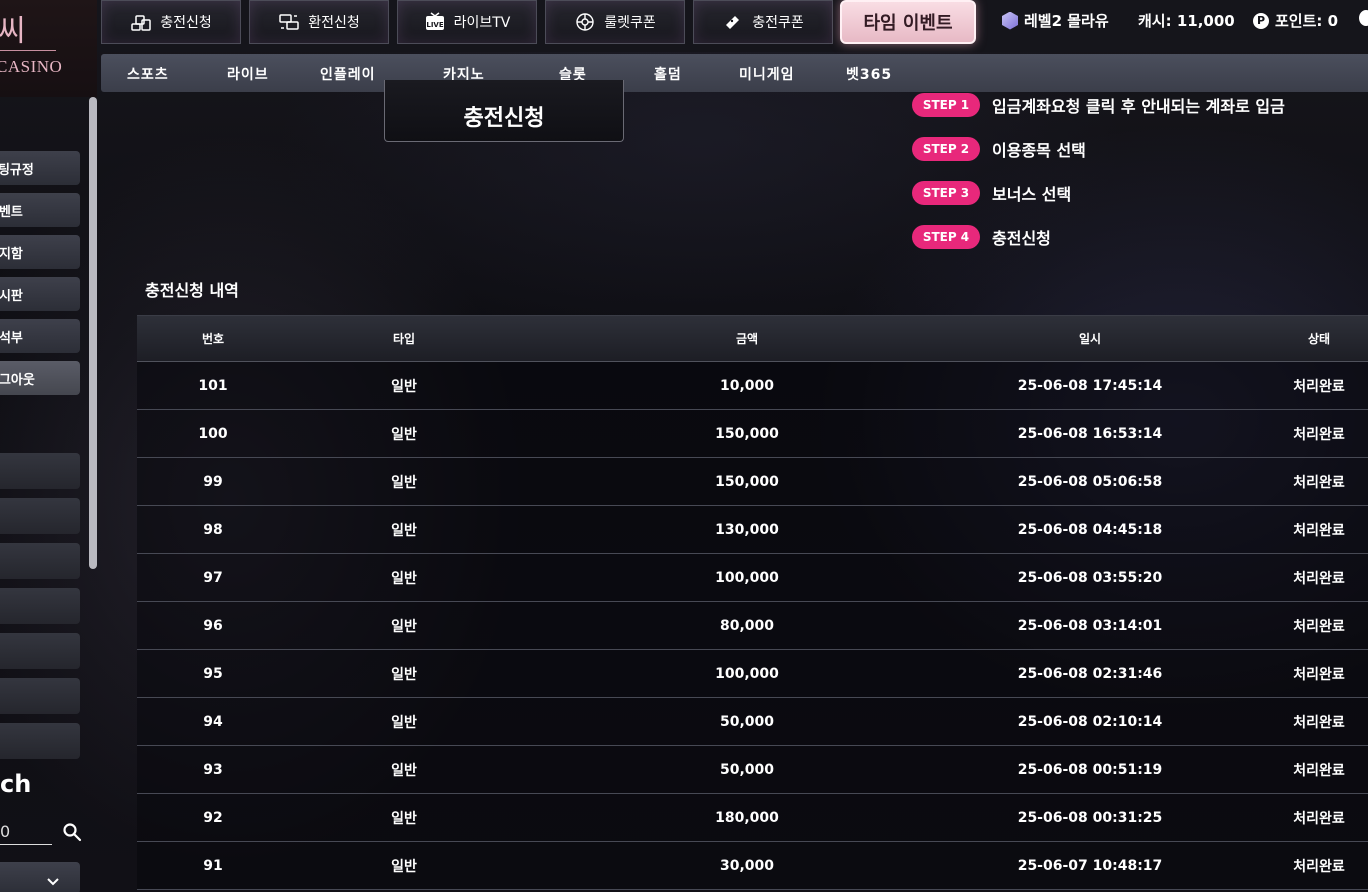 Image resolution: width=1368 pixels, height=892 pixels. I want to click on roulette-coupon-button: 룰렛쿠폰, so click(615, 22).